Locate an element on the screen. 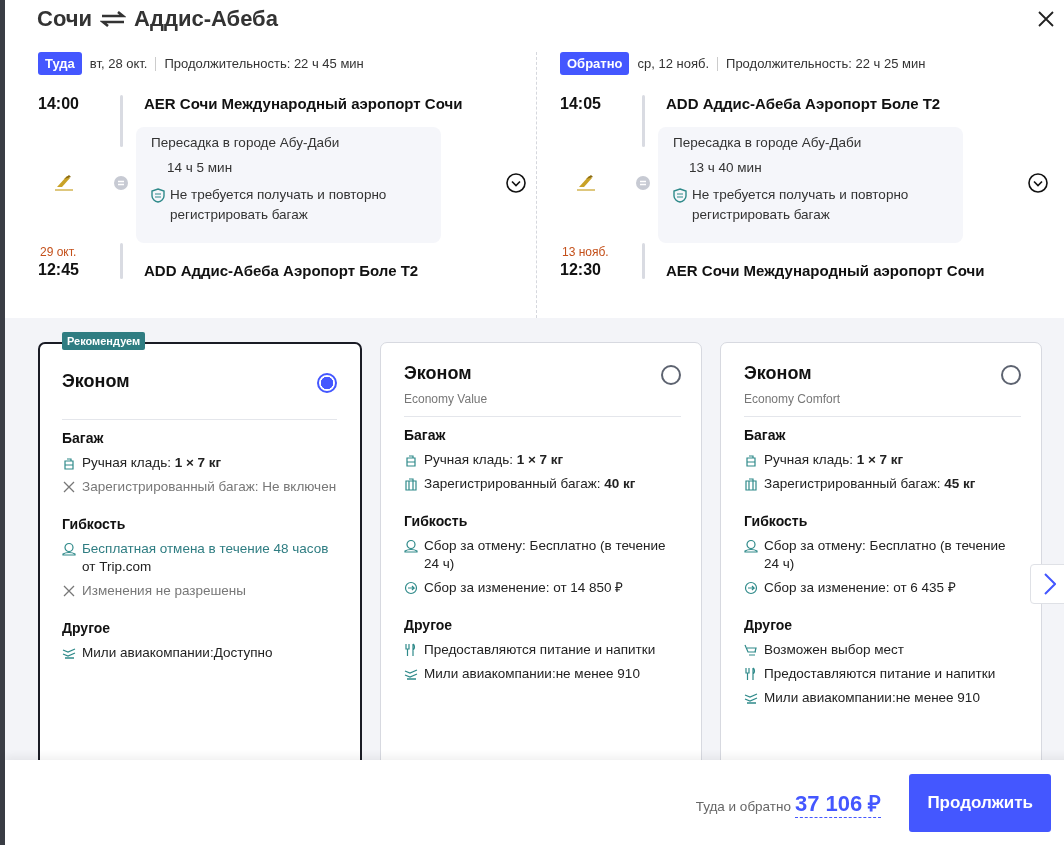  fare-subtitle: Economy Value is located at coordinates (446, 399).